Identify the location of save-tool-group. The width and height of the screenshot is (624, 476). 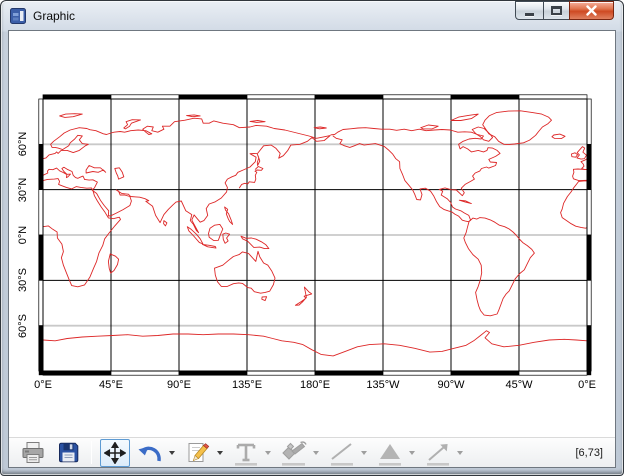
(68, 453).